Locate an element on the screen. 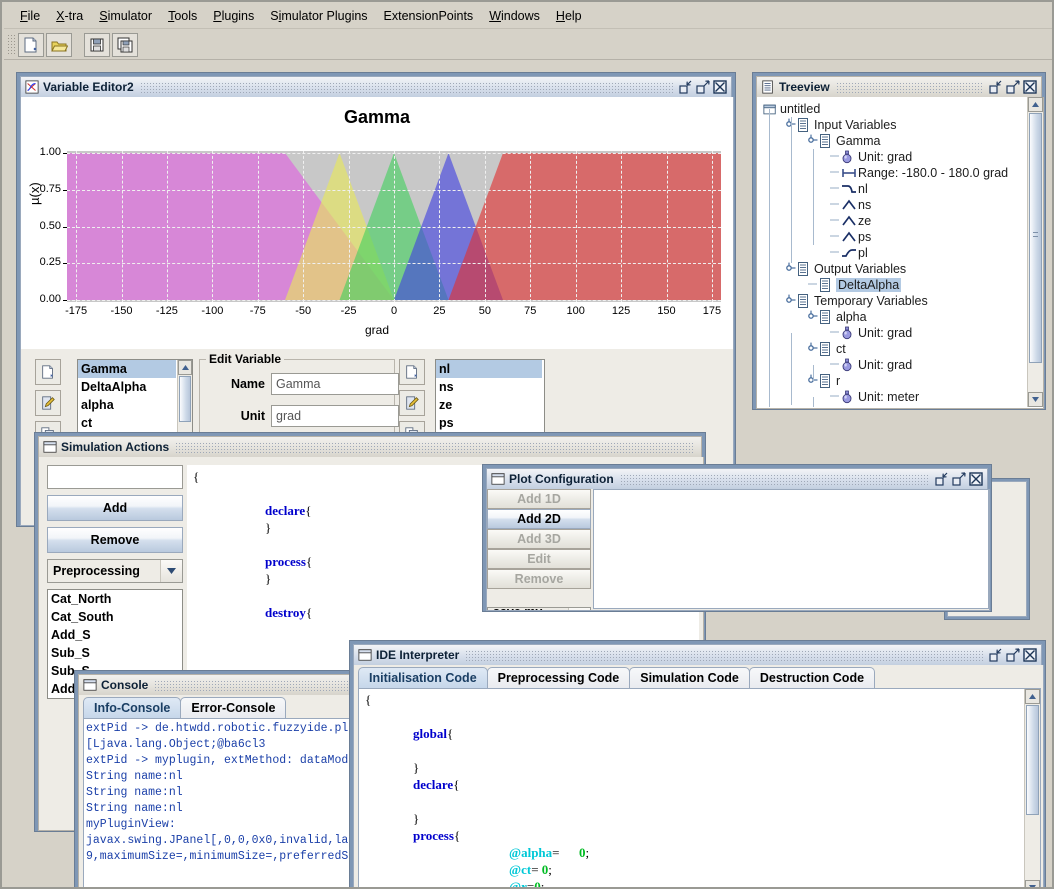 Image resolution: width=1054 pixels, height=889 pixels. menu-file: File is located at coordinates (30, 16).